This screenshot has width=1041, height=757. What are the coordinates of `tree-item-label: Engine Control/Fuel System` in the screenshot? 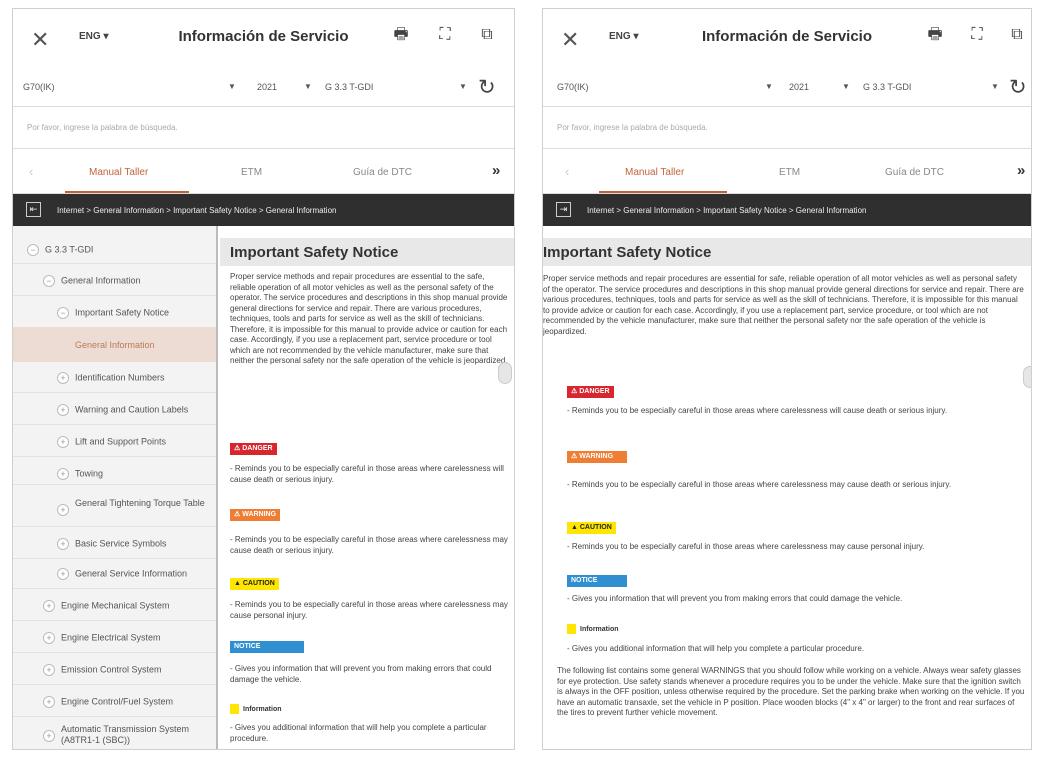 It's located at (117, 701).